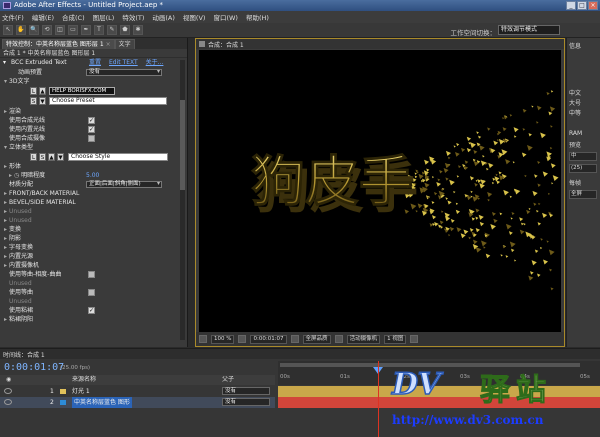 This screenshot has width=600, height=437. What do you see at coordinates (93, 265) in the screenshot?
I see `internal-camera-row: ▸ 内置摄像机` at bounding box center [93, 265].